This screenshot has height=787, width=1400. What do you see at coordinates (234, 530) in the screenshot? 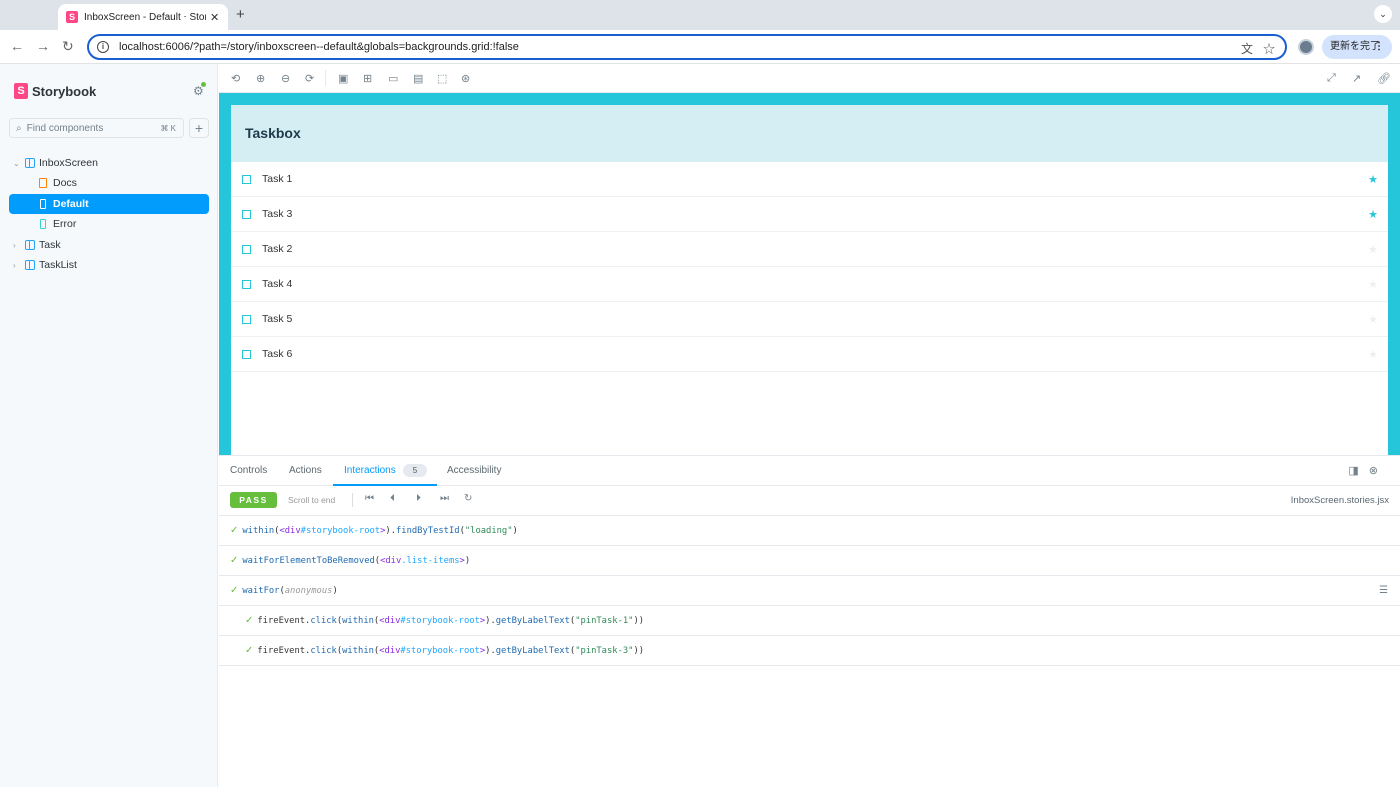
I see `check-icon: ✓` at bounding box center [234, 530].